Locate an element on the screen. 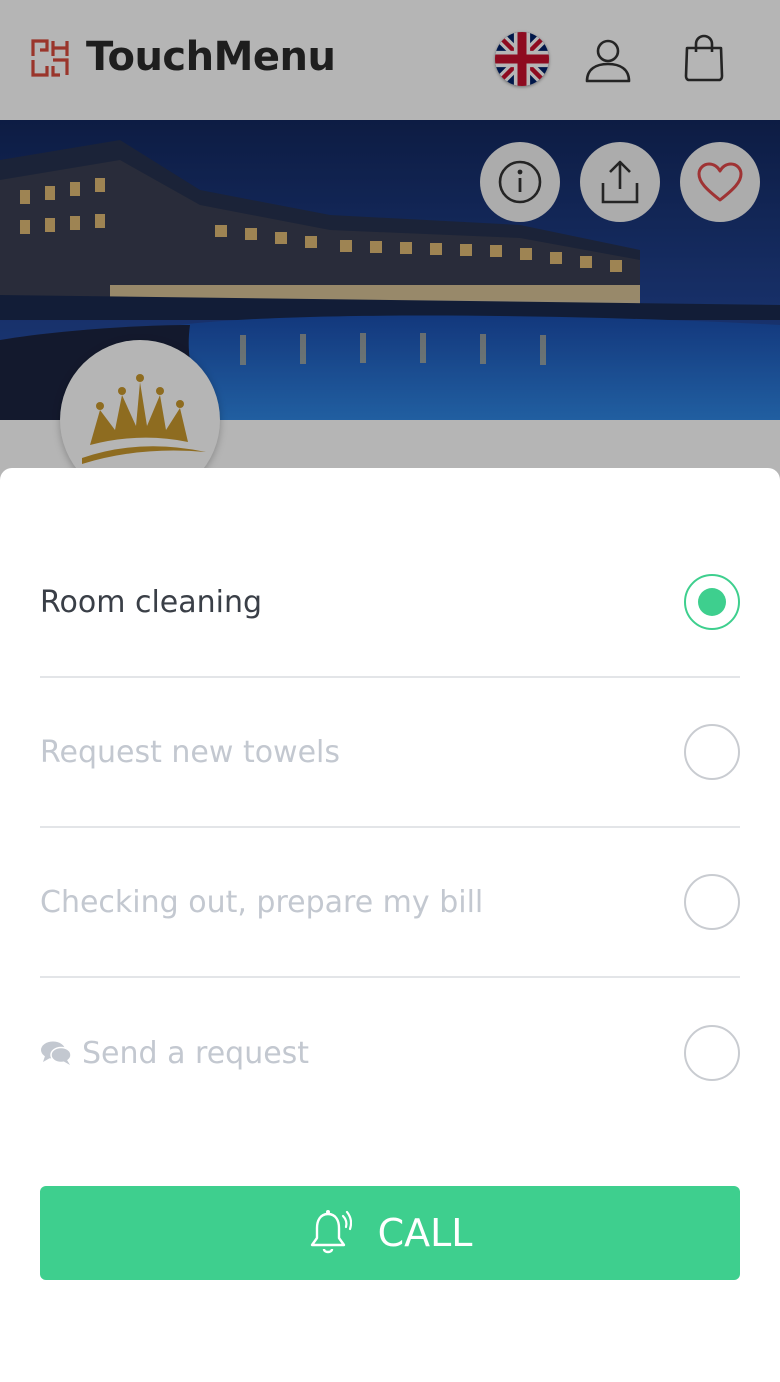 This screenshot has width=780, height=1382. option-checking-out: Checking out, prepare my bill is located at coordinates (390, 903).